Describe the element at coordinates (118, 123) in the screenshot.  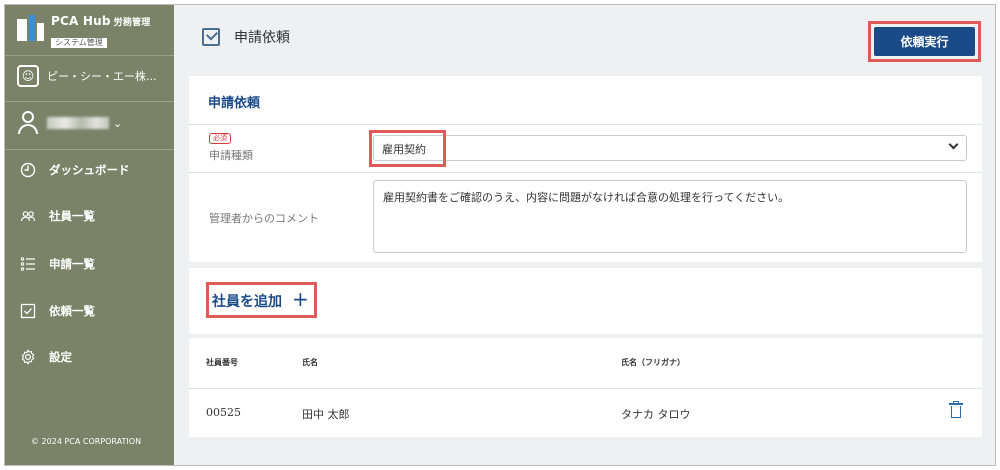
I see `chevron-down-icon: ⌄` at that location.